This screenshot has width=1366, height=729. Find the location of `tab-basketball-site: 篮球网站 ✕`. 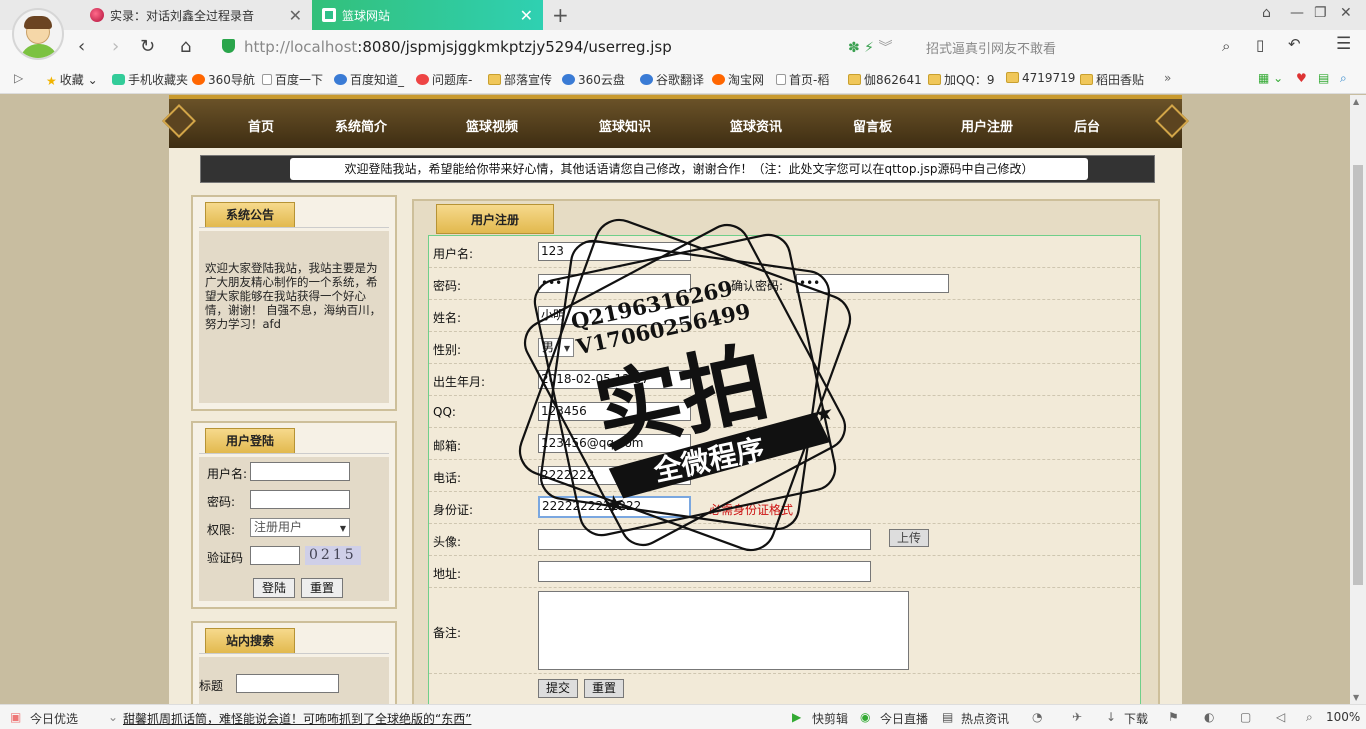

tab-basketball-site: 篮球网站 ✕ is located at coordinates (427, 15).